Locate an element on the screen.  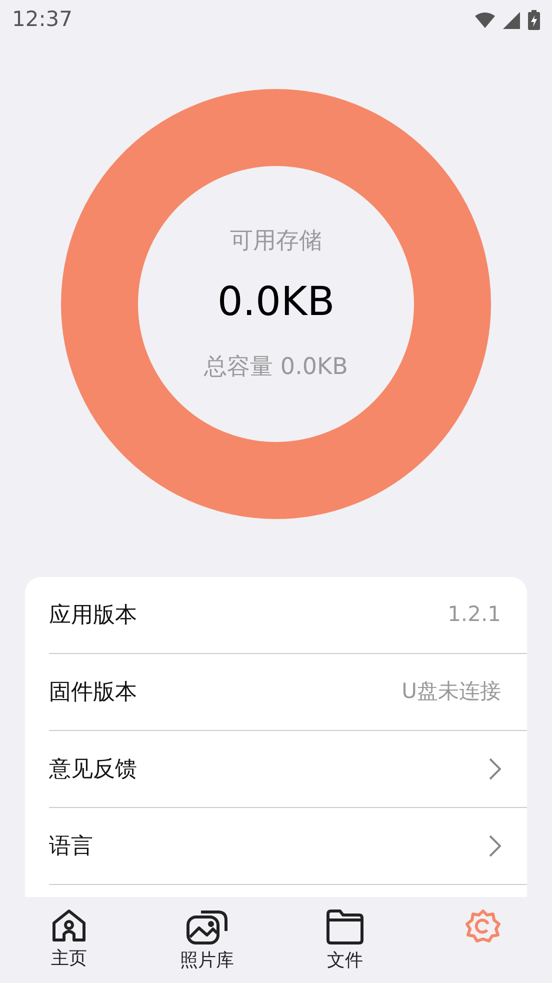
wifi-icon is located at coordinates (485, 20).